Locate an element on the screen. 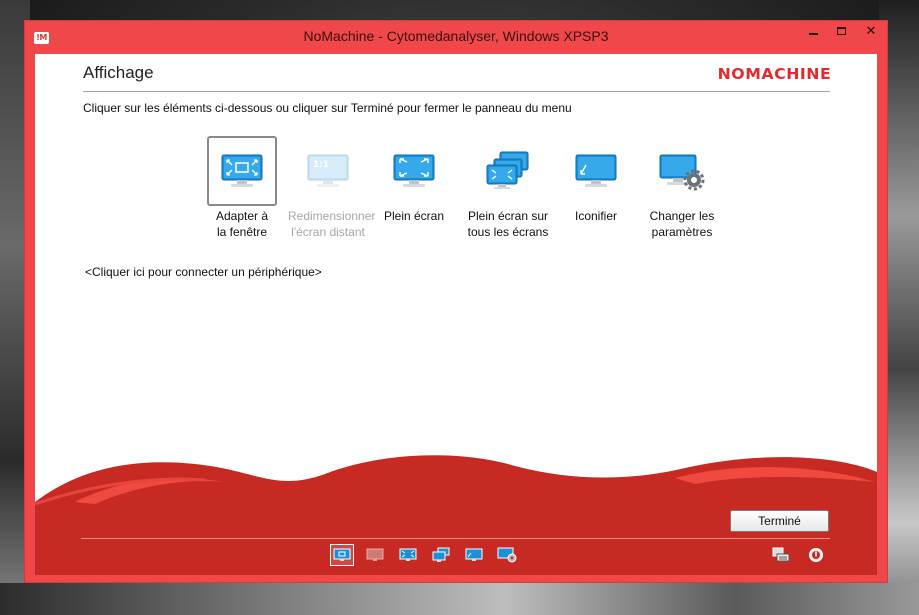  option-iconify: Iconifier is located at coordinates (596, 180).